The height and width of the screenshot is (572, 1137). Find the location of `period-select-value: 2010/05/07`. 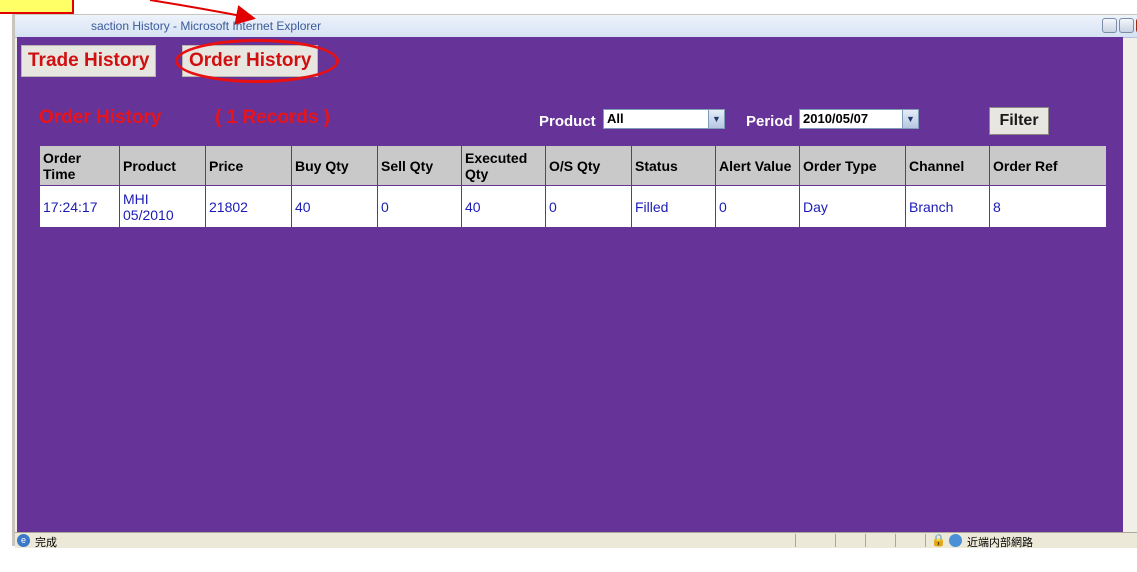

period-select-value: 2010/05/07 is located at coordinates (836, 118).